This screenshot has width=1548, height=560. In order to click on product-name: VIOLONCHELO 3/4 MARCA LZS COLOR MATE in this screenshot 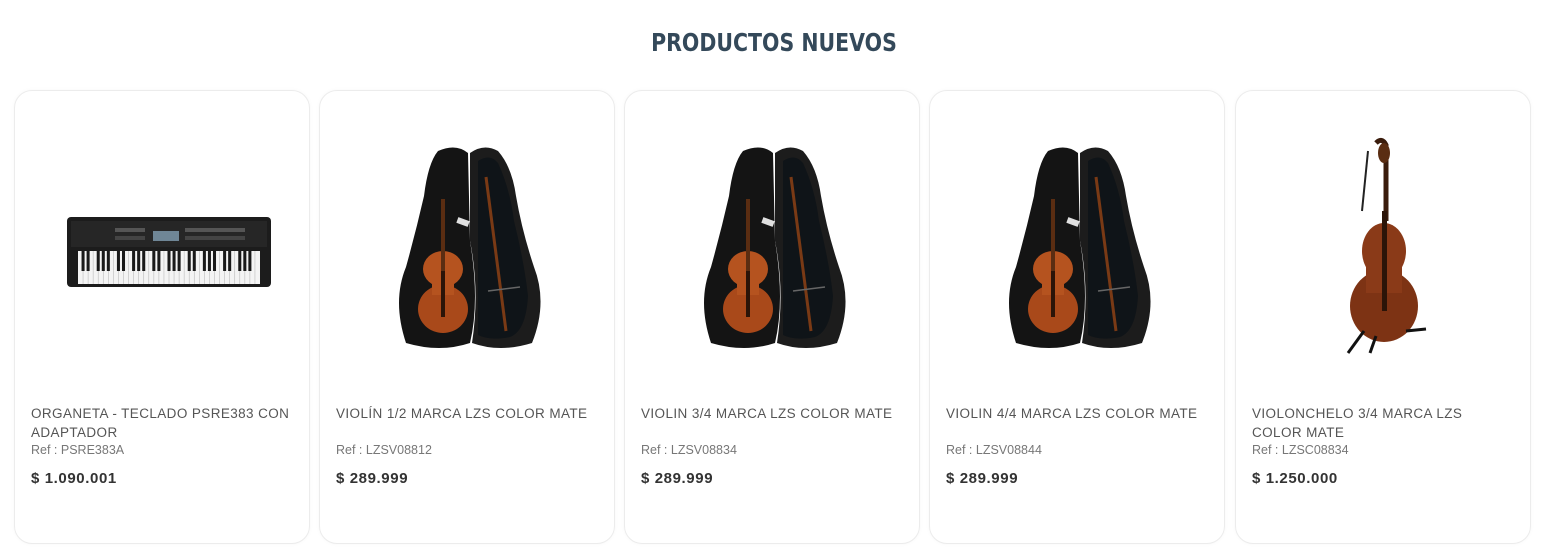, I will do `click(1384, 423)`.